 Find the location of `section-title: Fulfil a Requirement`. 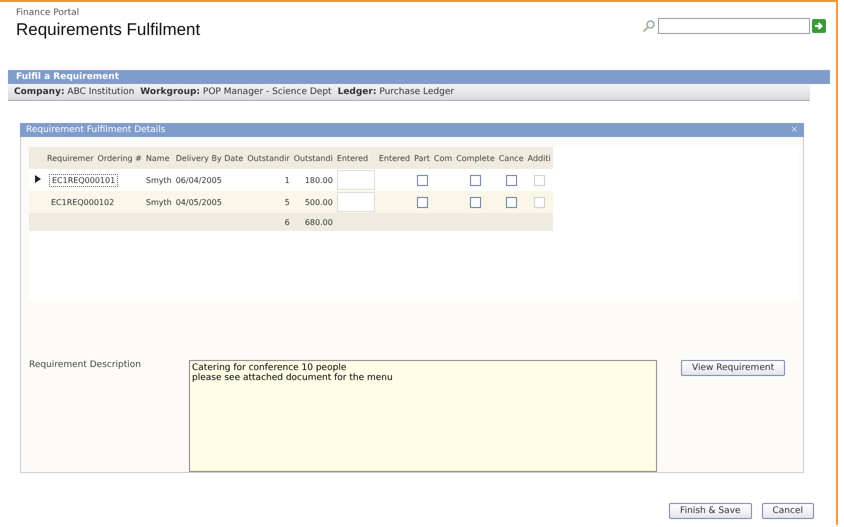

section-title: Fulfil a Requirement is located at coordinates (419, 77).